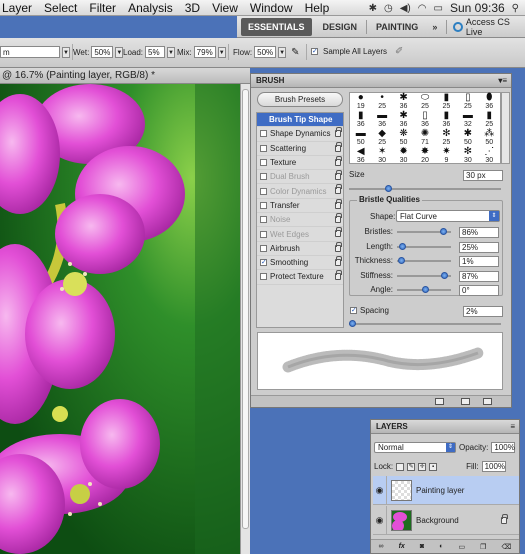 The image size is (525, 554). I want to click on brush-panel-header: BRUSH ▾≡, so click(381, 81).